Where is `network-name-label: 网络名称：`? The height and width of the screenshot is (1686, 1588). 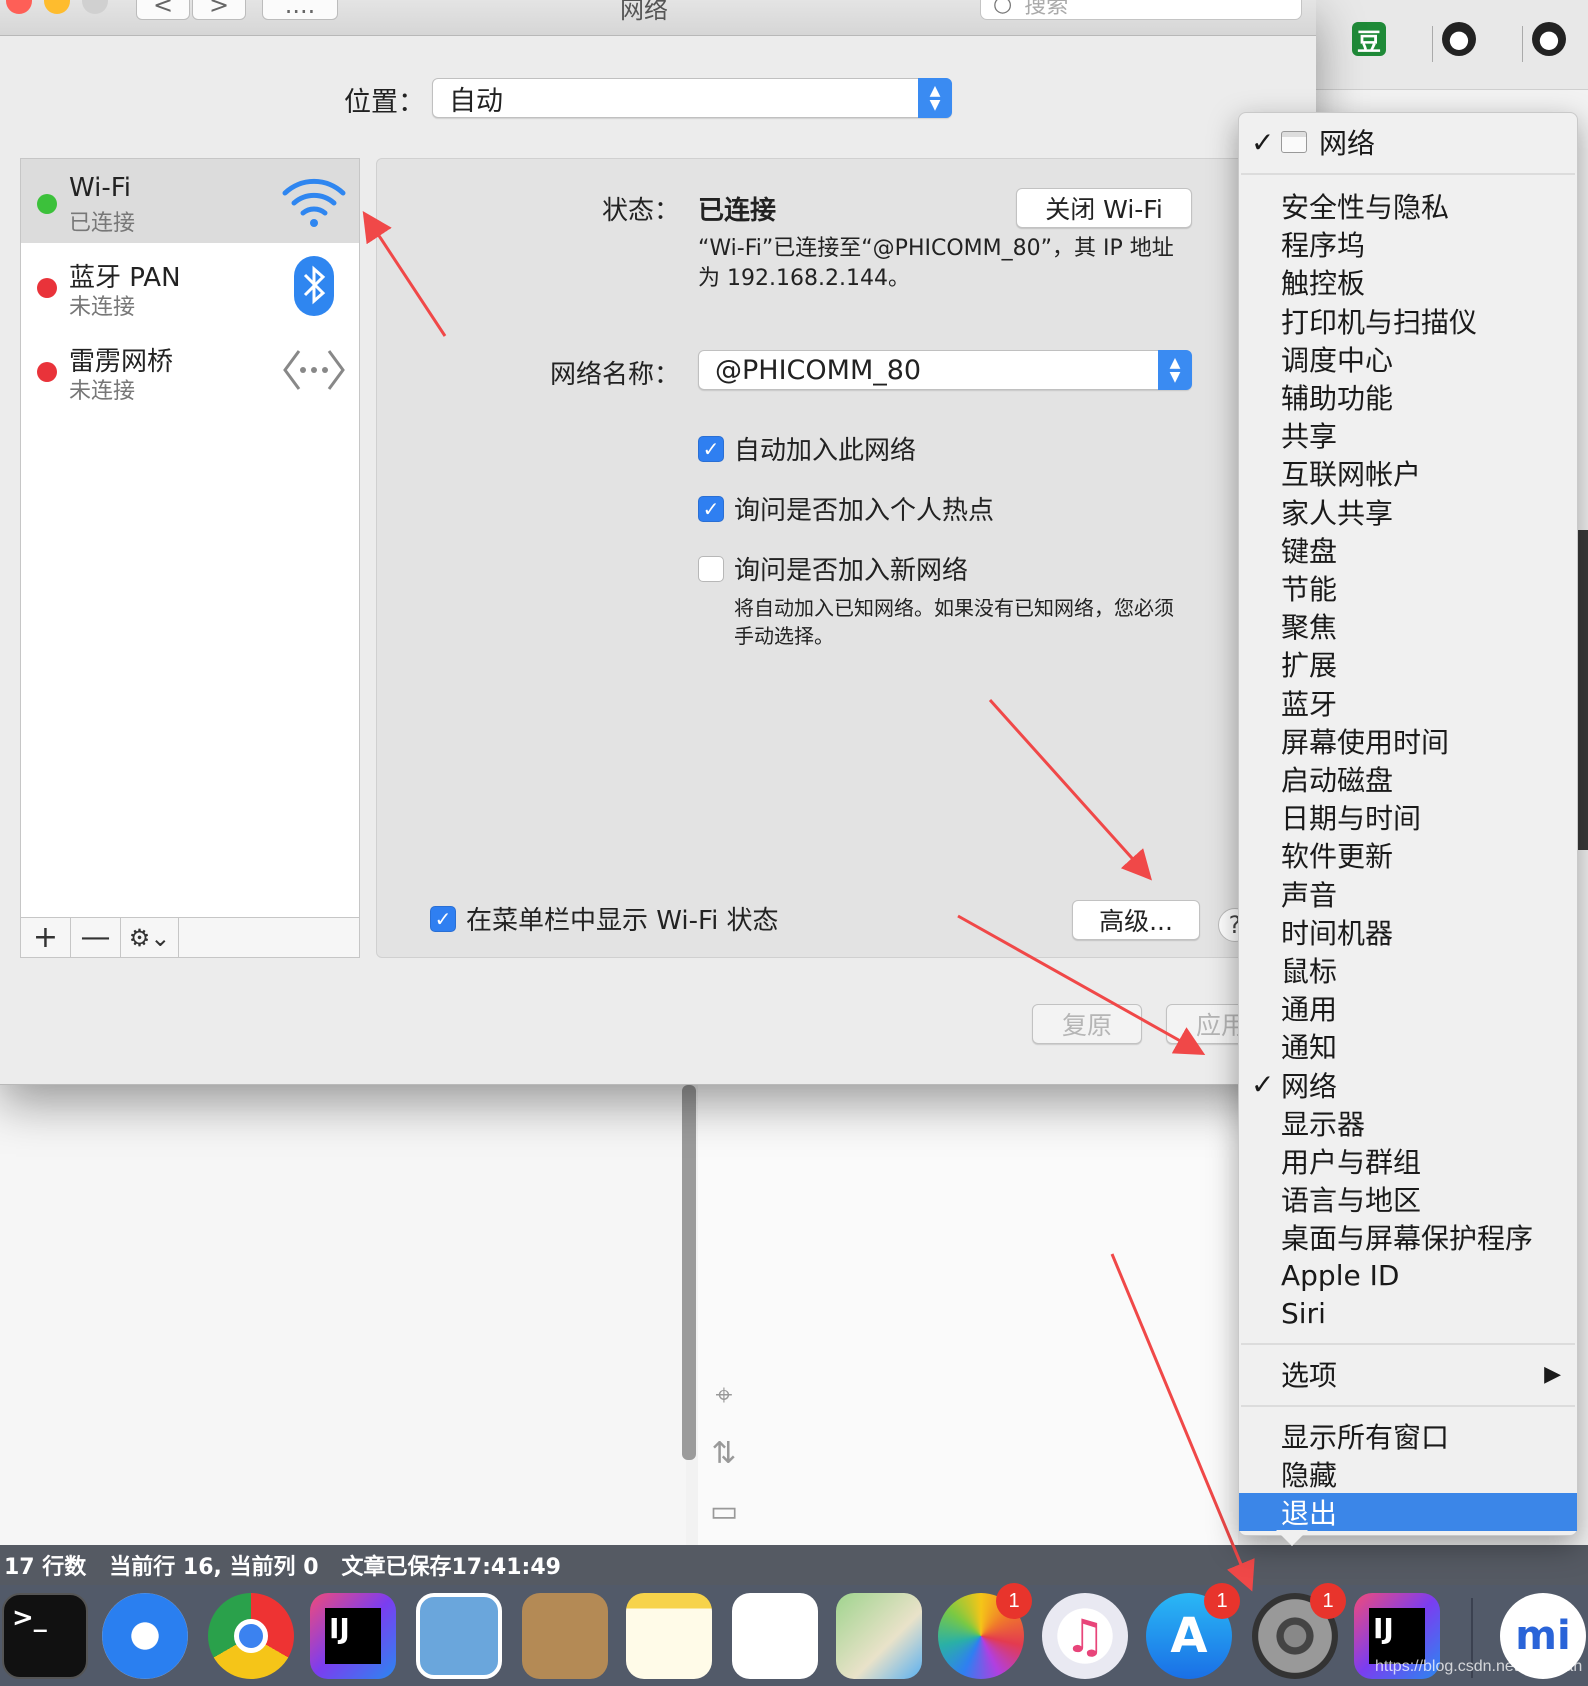 network-name-label: 网络名称： is located at coordinates (614, 375).